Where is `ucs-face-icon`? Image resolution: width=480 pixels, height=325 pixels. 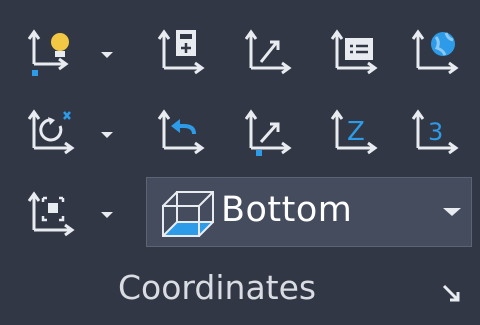 ucs-face-icon is located at coordinates (51, 214).